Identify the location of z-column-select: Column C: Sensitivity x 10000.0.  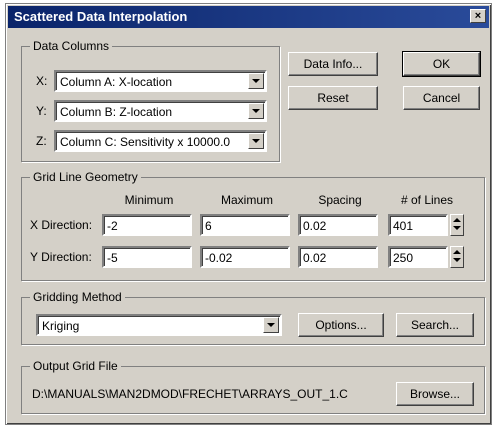
(160, 141).